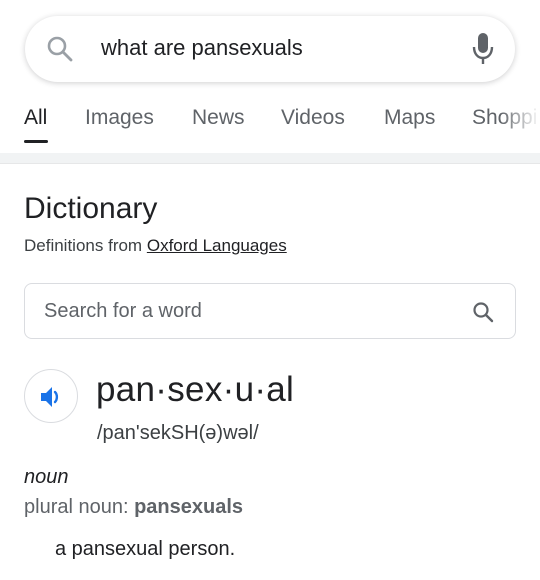 The image size is (540, 580). I want to click on part-of-speech: noun, so click(46, 477).